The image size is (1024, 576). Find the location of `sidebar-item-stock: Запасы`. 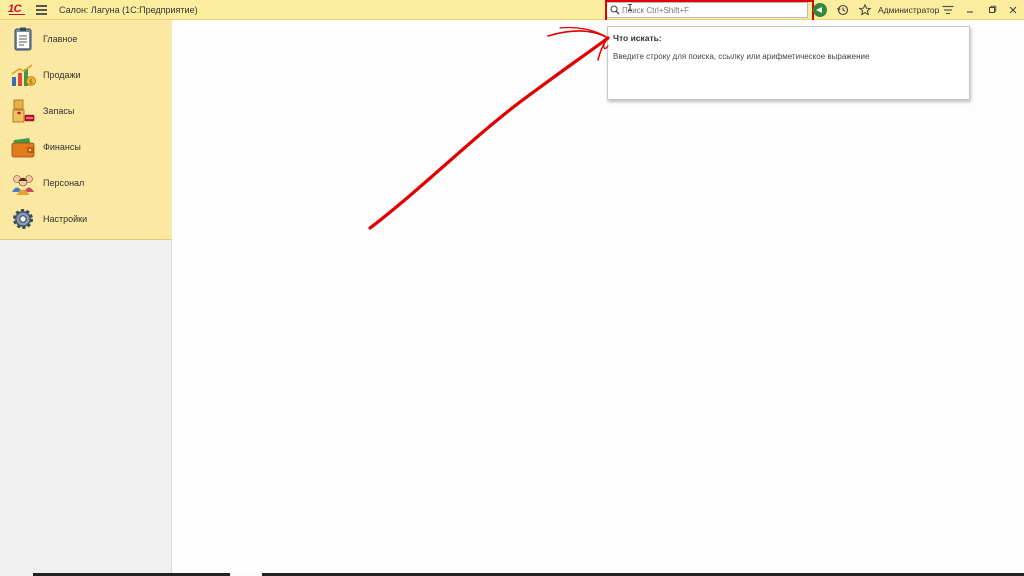

sidebar-item-stock: Запасы is located at coordinates (86, 112).